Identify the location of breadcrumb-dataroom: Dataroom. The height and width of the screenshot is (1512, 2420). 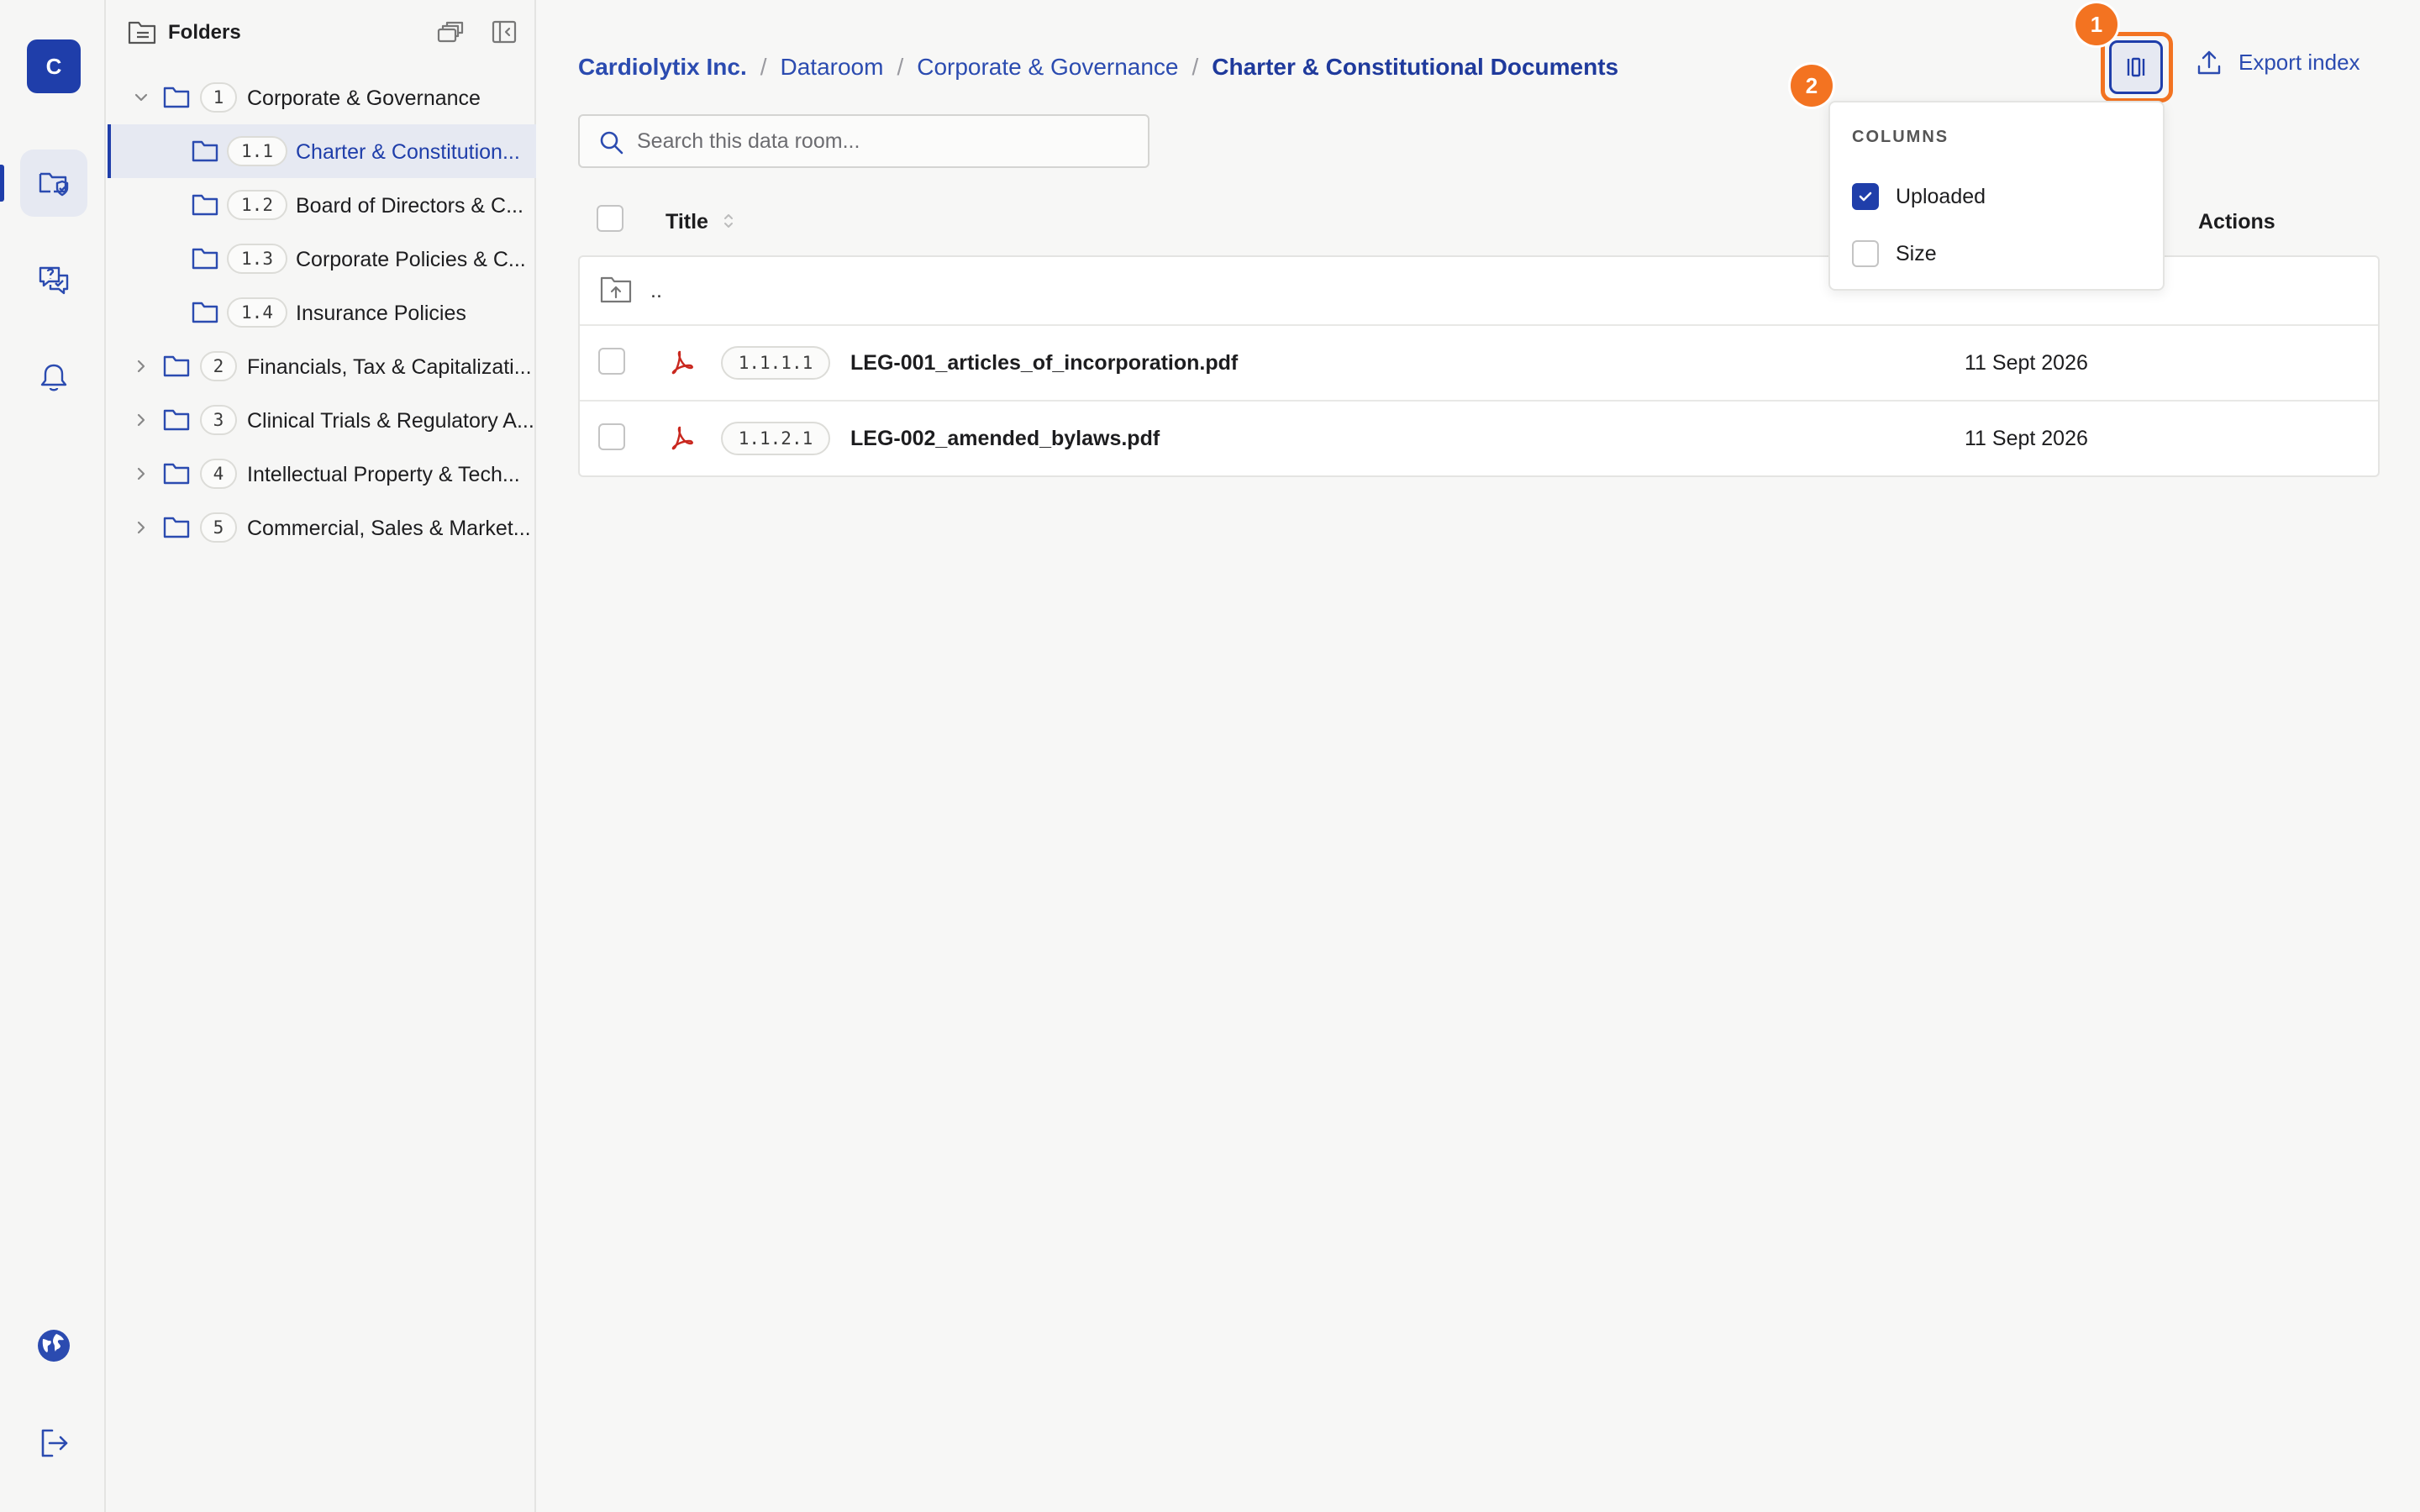
(832, 67).